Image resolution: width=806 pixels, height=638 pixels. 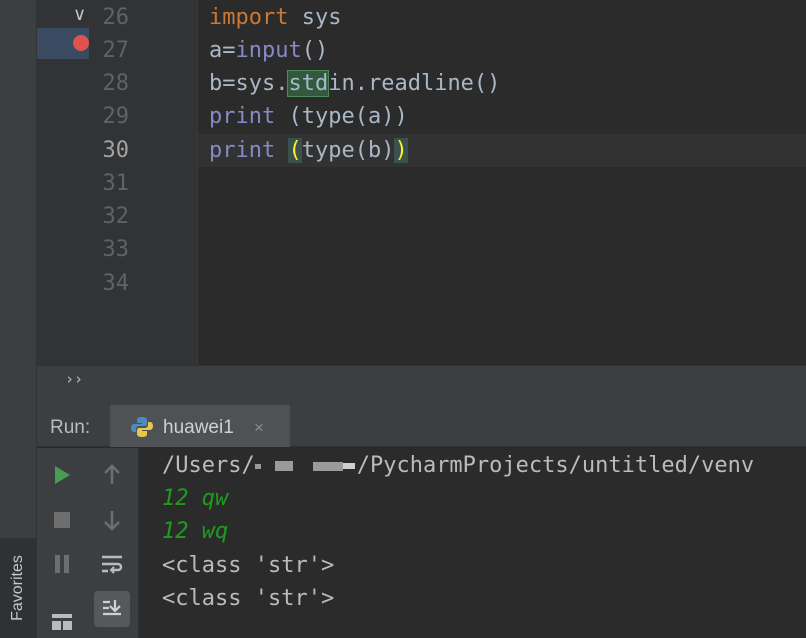 I want to click on line-number: 26, so click(x=116, y=17).